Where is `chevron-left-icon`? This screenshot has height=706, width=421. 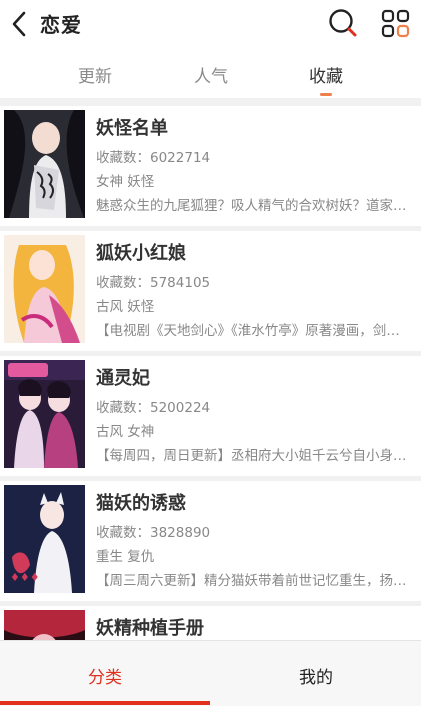
chevron-left-icon is located at coordinates (19, 24).